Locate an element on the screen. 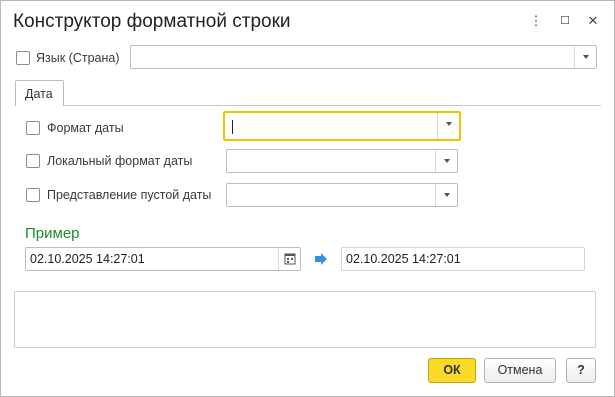 The width and height of the screenshot is (615, 397). ok-button: ОК is located at coordinates (452, 370).